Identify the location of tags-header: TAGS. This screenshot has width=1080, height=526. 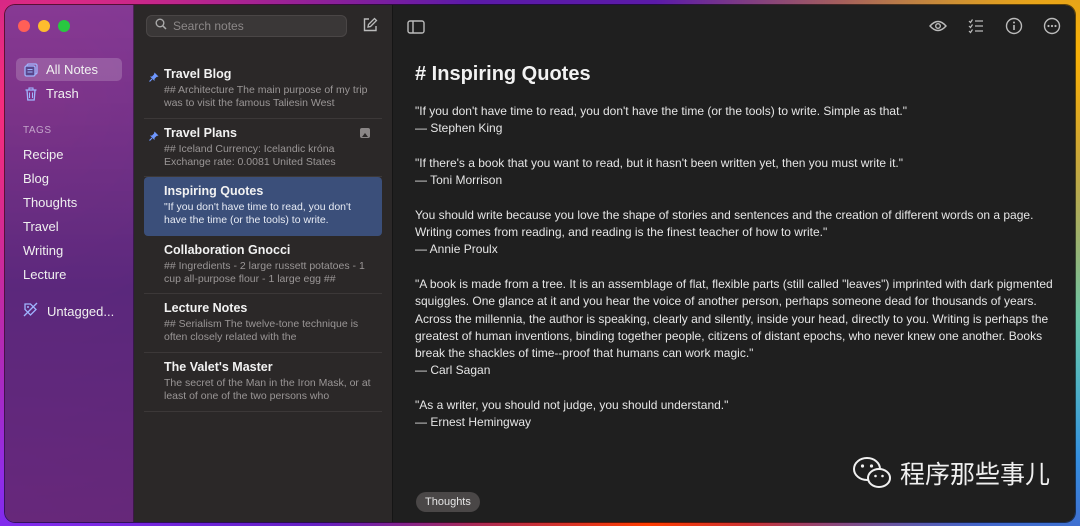
(37, 130).